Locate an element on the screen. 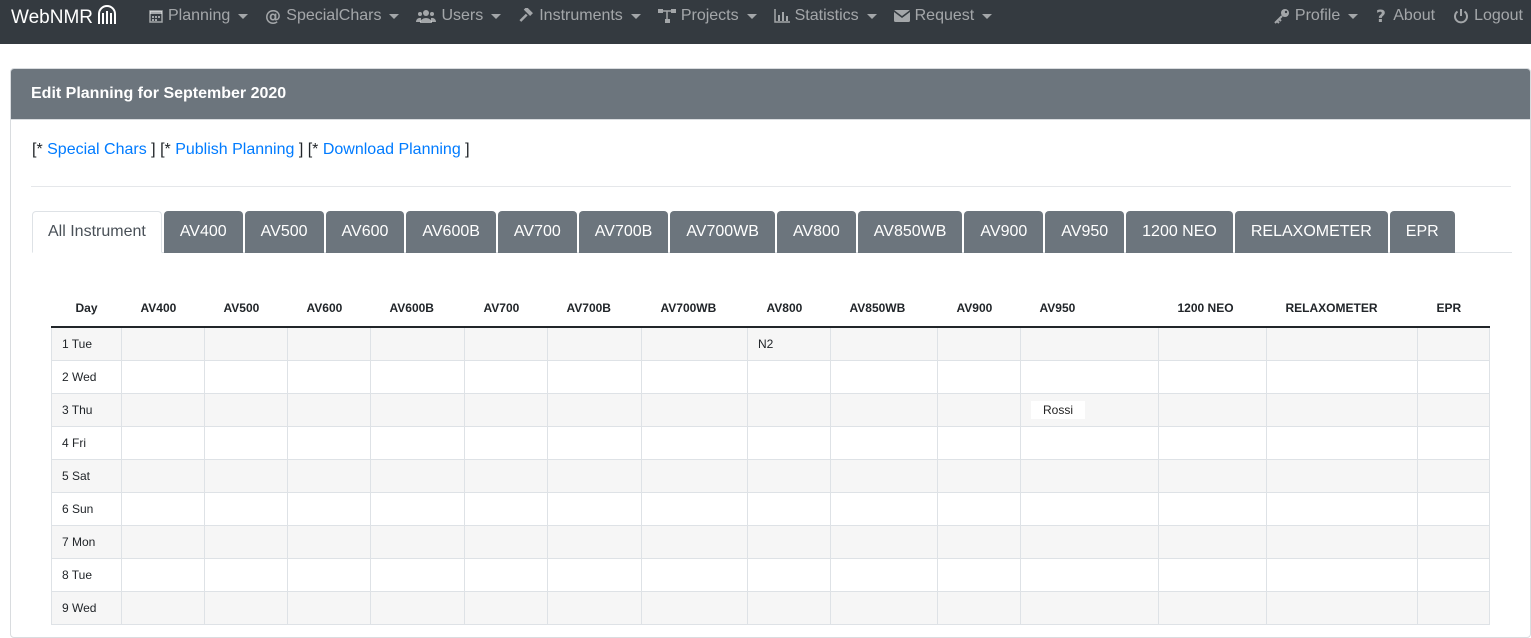  download-planning-link: Download Planning is located at coordinates (392, 149).